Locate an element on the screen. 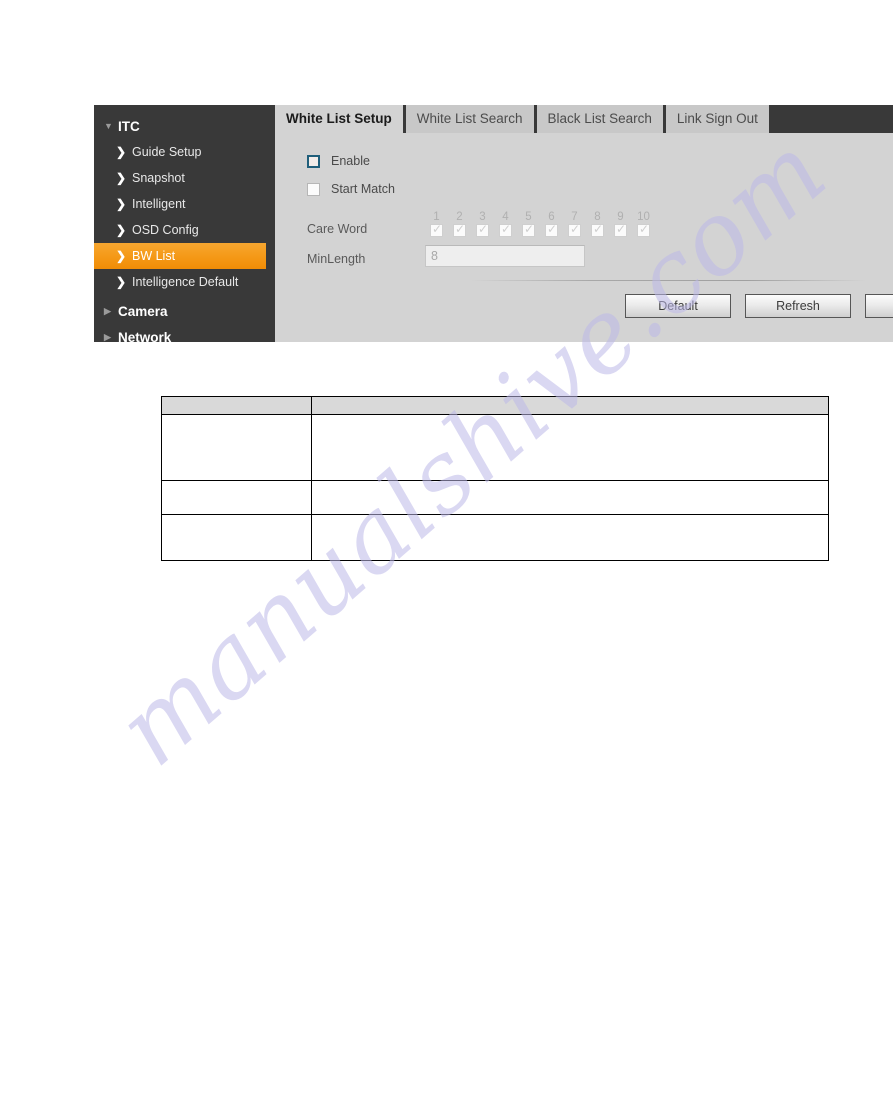 The height and width of the screenshot is (1106, 893). care-word-cell-9: 9 is located at coordinates (620, 223).